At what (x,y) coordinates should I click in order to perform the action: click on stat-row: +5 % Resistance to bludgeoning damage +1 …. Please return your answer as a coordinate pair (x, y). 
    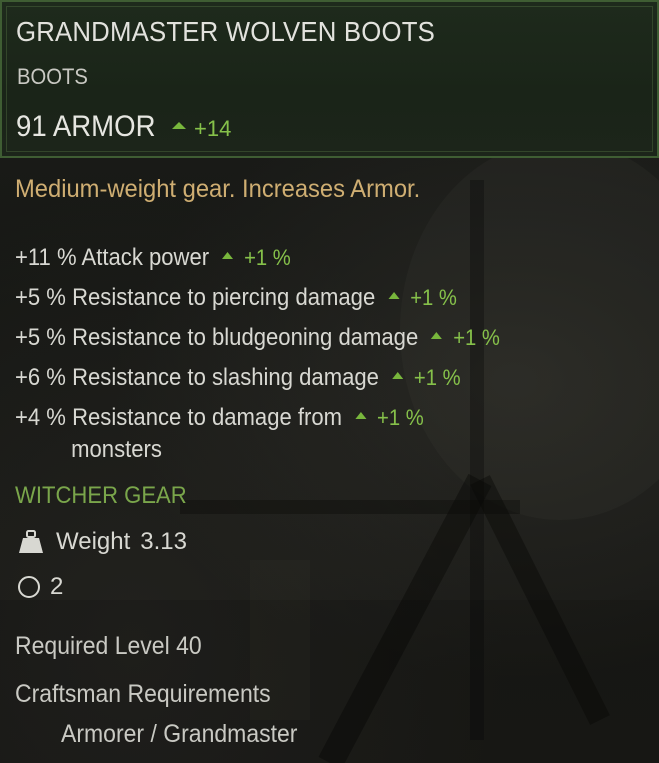
    Looking at the image, I should click on (257, 338).